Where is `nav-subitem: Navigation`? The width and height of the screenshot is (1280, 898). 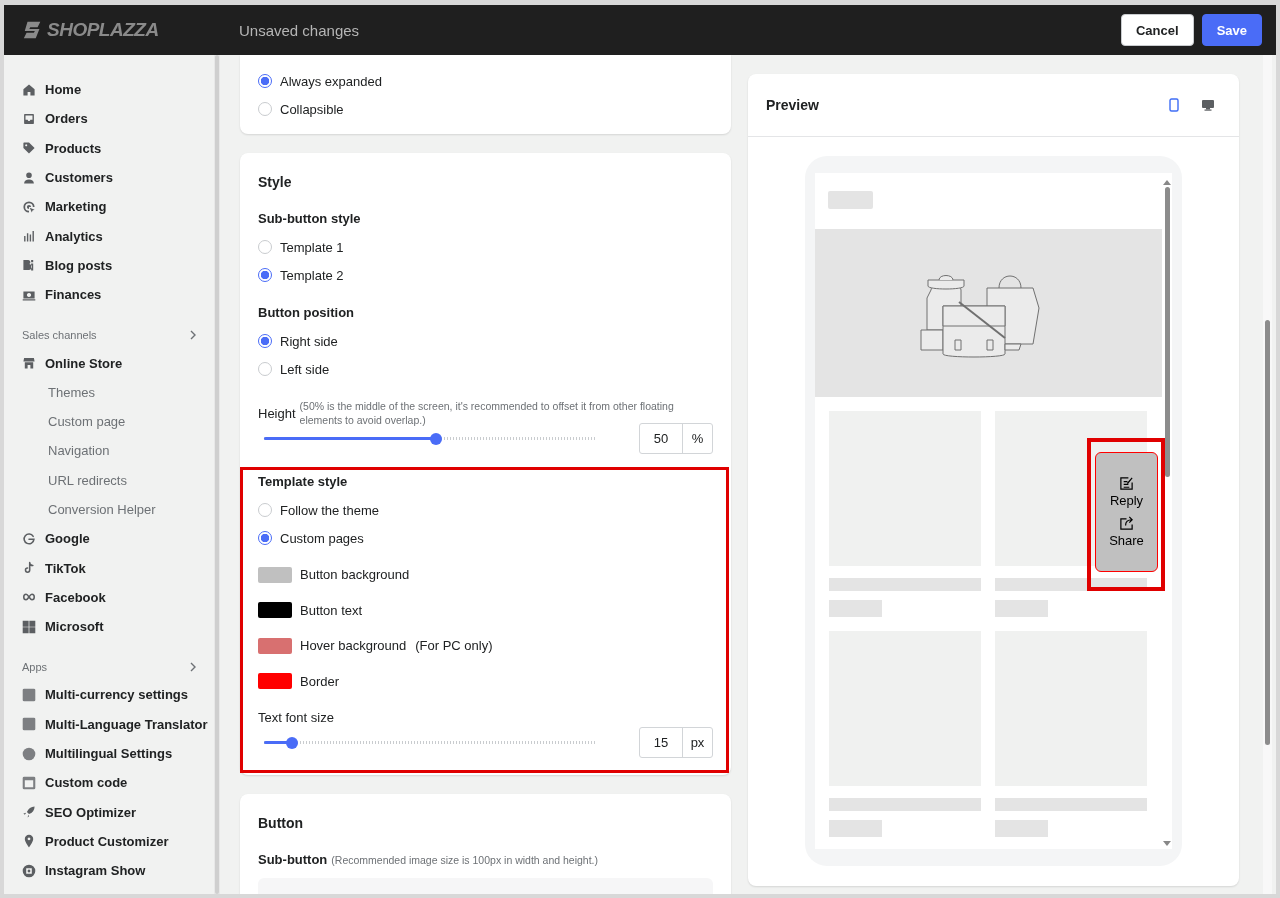 nav-subitem: Navigation is located at coordinates (109, 451).